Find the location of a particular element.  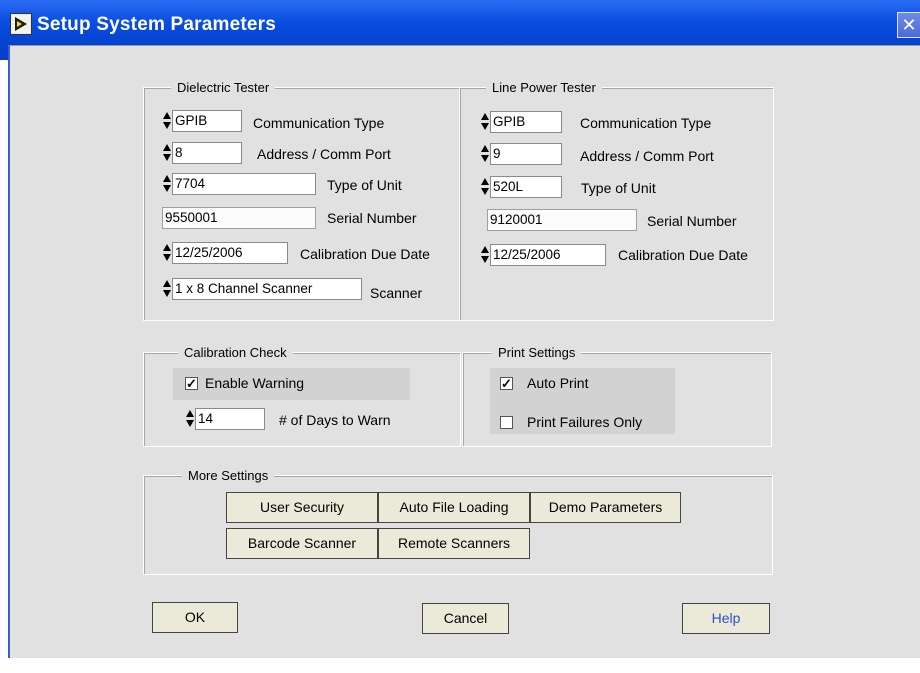

cancel-button: Cancel is located at coordinates (465, 618).